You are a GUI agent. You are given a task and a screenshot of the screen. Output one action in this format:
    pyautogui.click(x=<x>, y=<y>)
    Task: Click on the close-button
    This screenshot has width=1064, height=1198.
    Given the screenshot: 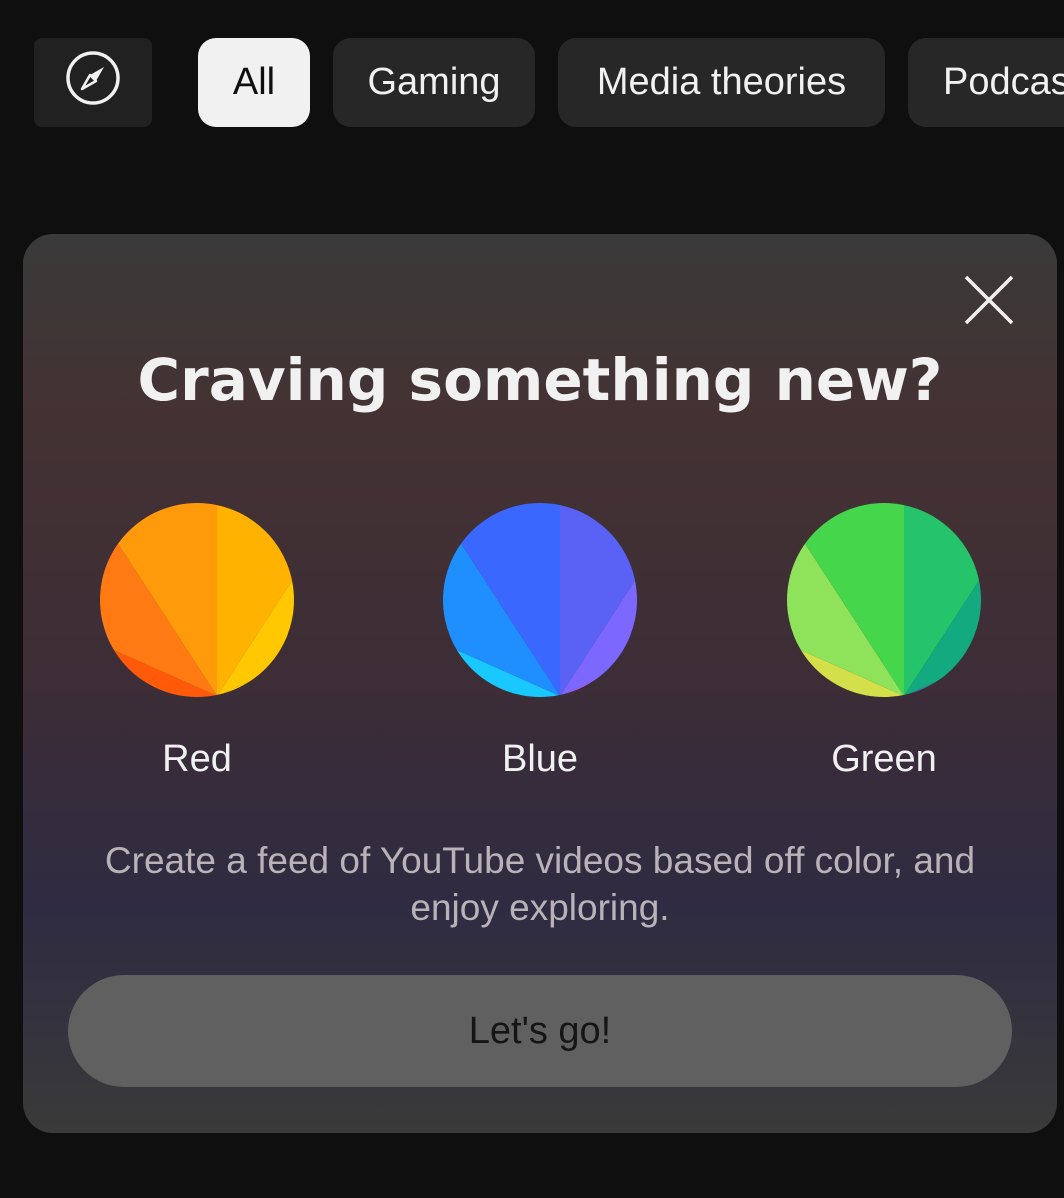 What is the action you would take?
    pyautogui.click(x=989, y=302)
    